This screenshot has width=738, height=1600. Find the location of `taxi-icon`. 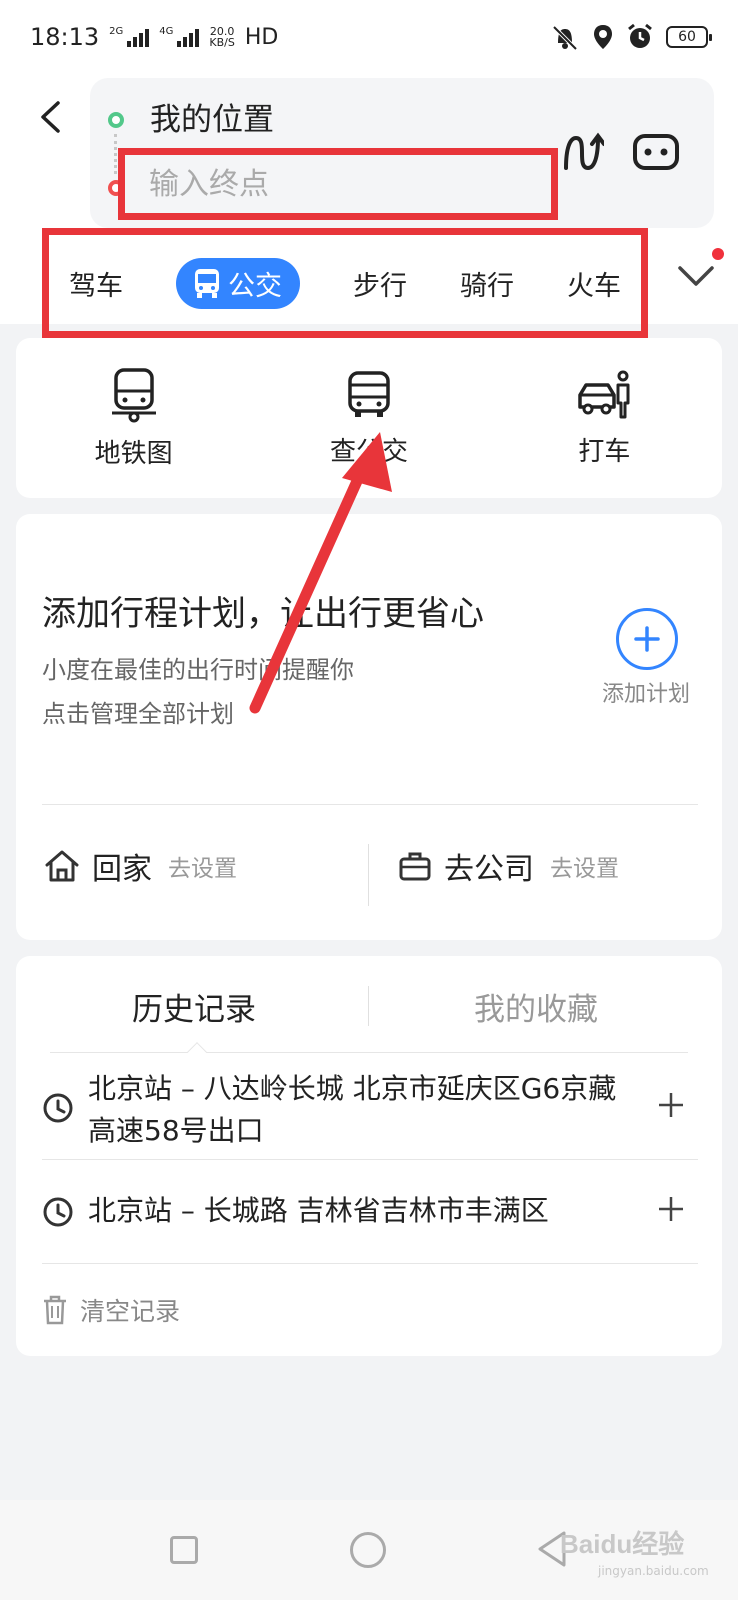

taxi-icon is located at coordinates (604, 394).